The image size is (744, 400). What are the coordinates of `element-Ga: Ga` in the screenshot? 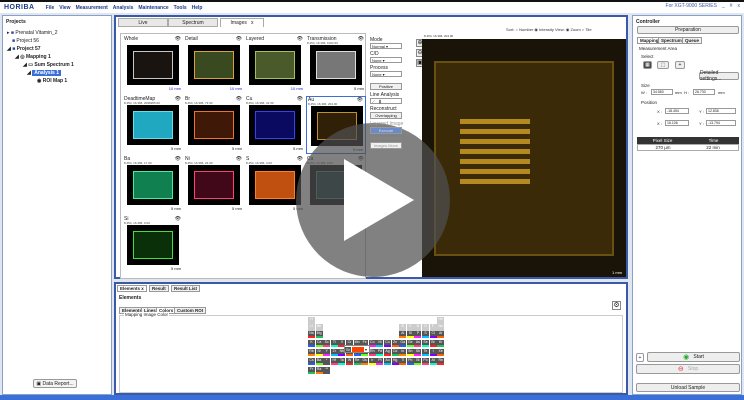 It's located at (403, 343).